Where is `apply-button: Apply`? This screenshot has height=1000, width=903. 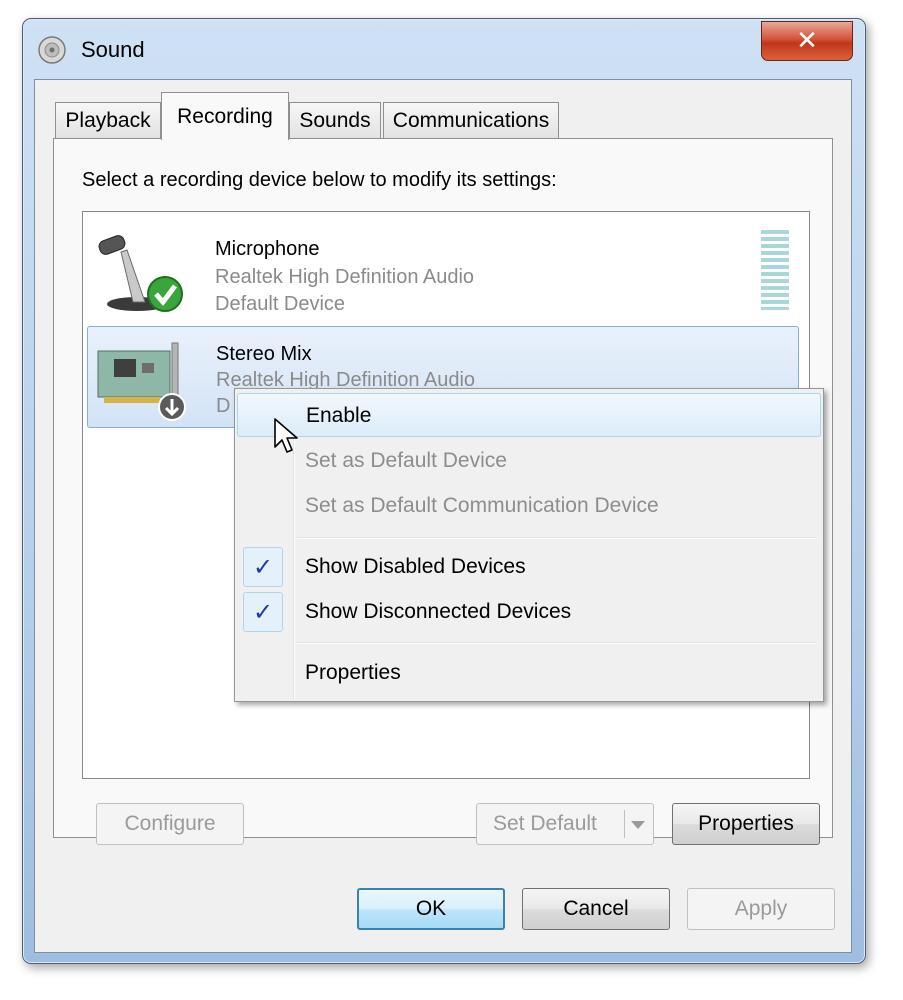
apply-button: Apply is located at coordinates (761, 909).